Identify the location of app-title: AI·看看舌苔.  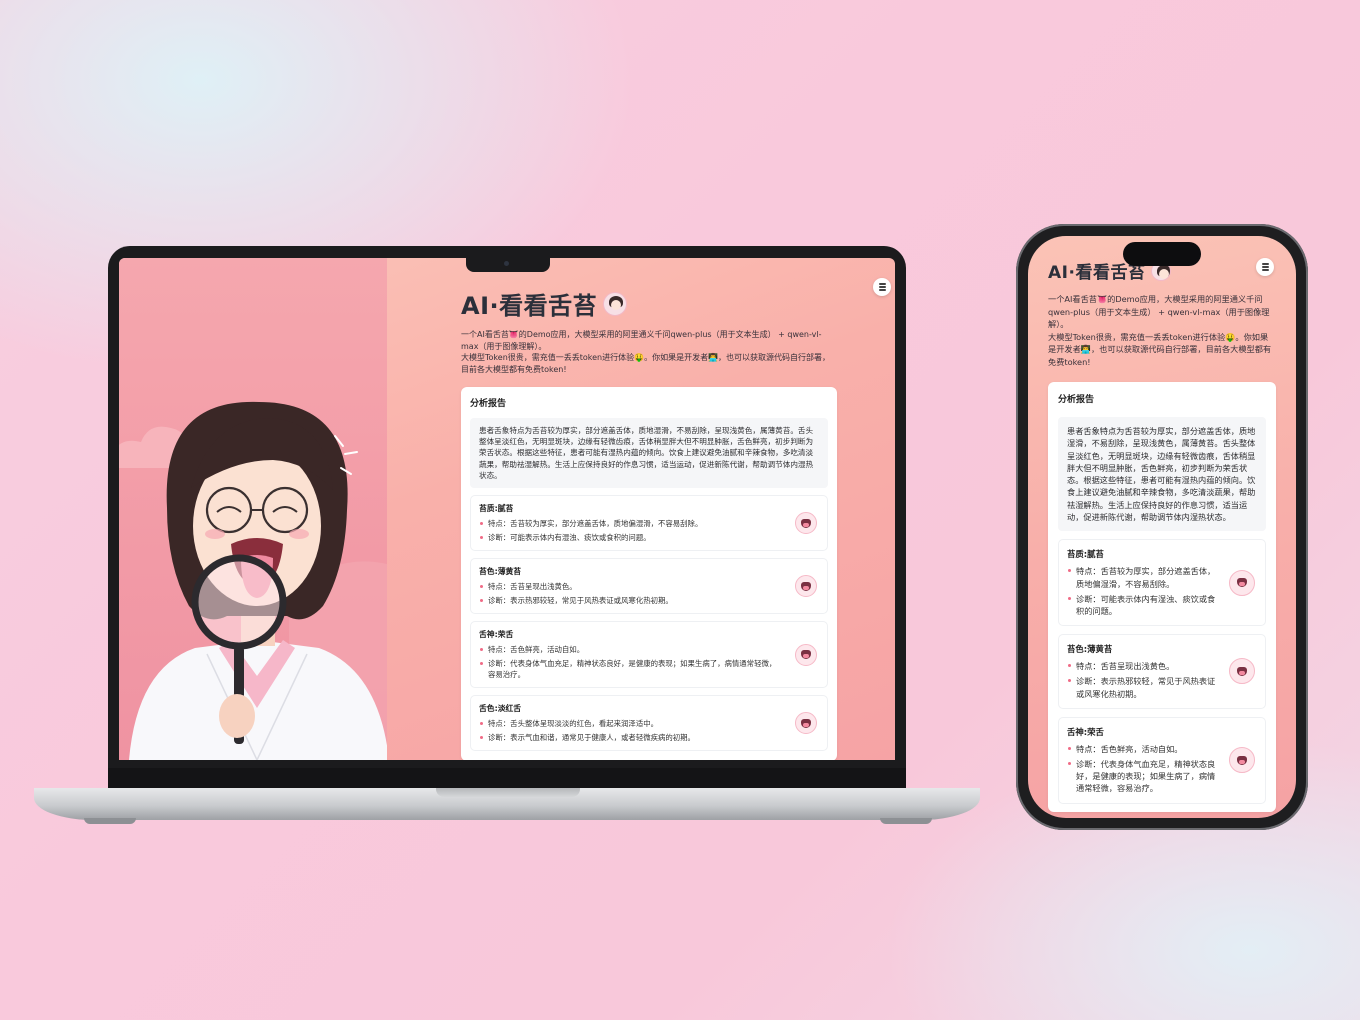
(529, 306).